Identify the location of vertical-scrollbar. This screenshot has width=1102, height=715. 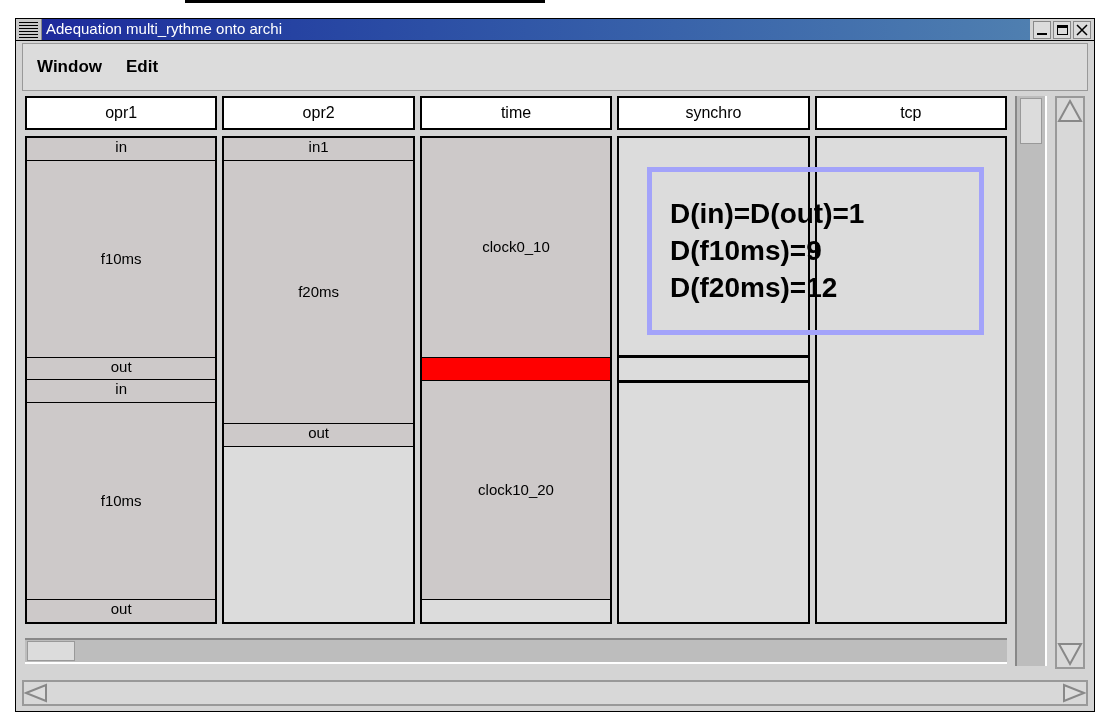
(1070, 382).